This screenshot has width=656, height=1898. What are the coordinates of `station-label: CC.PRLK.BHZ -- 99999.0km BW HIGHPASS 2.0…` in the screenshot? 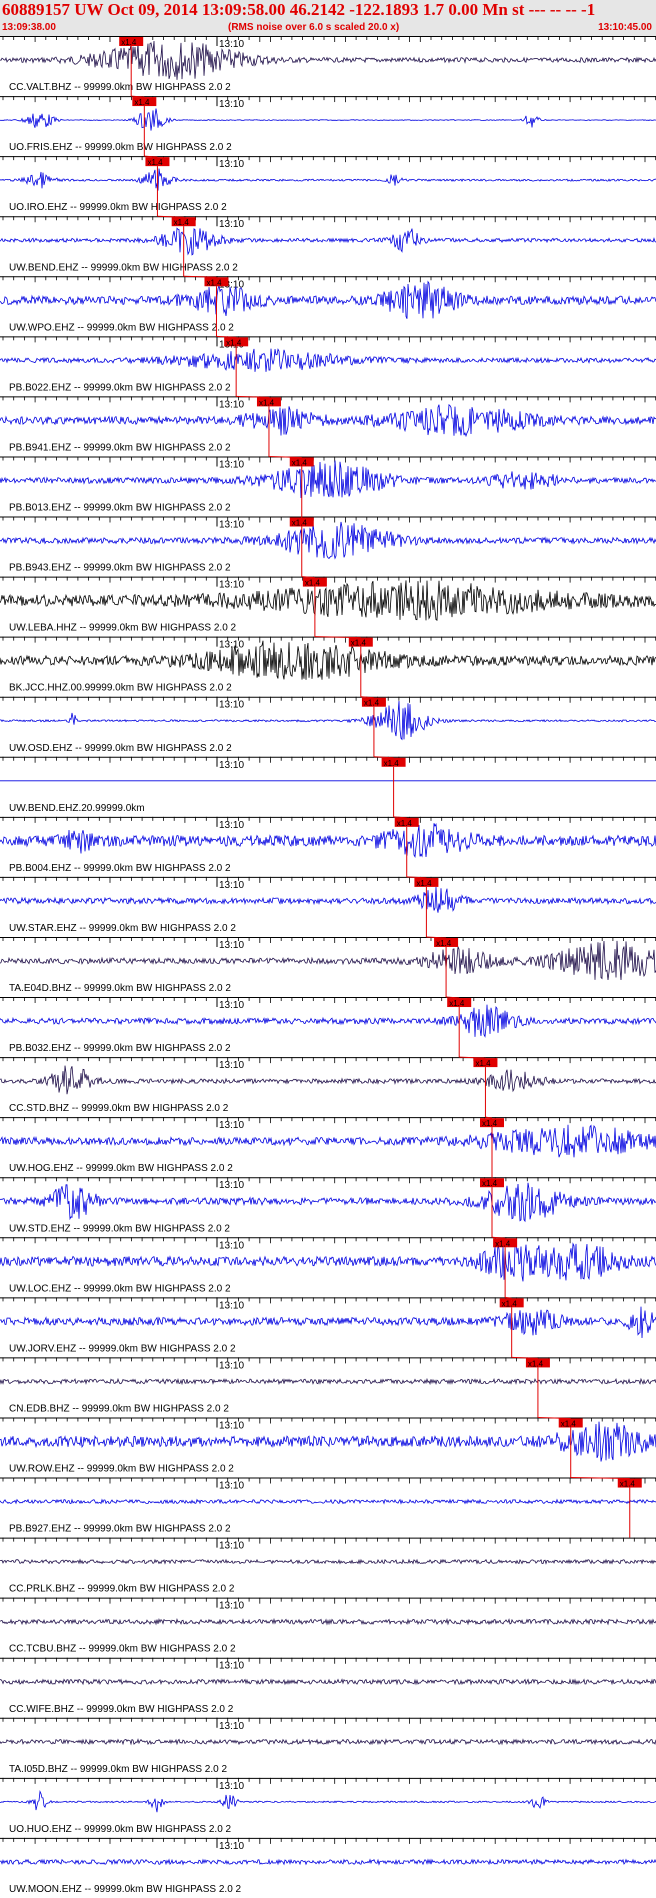 It's located at (122, 1589).